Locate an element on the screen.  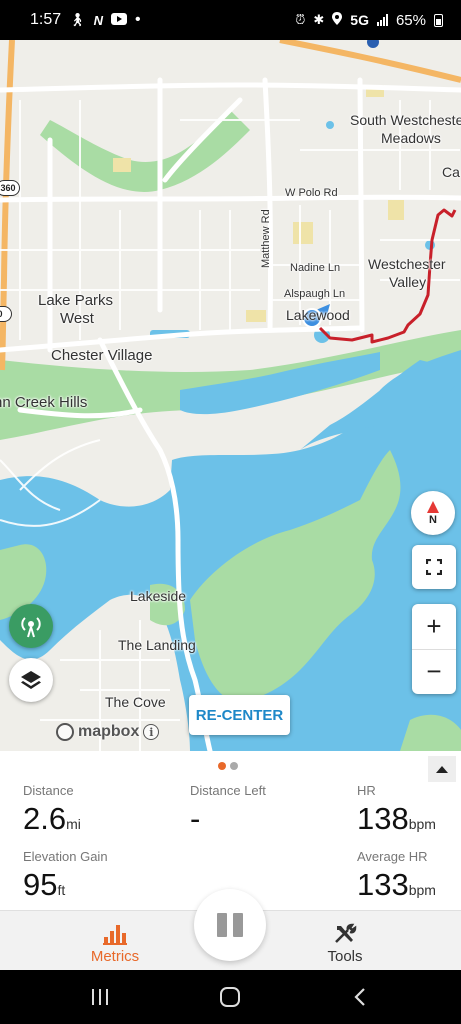
map-label-lakeside: Lakeside is located at coordinates (158, 596).